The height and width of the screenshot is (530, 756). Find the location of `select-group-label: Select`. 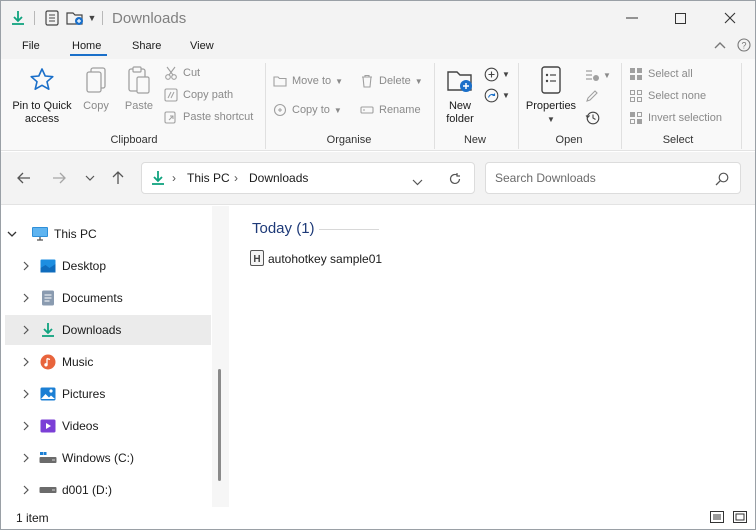

select-group-label: Select is located at coordinates (678, 140).